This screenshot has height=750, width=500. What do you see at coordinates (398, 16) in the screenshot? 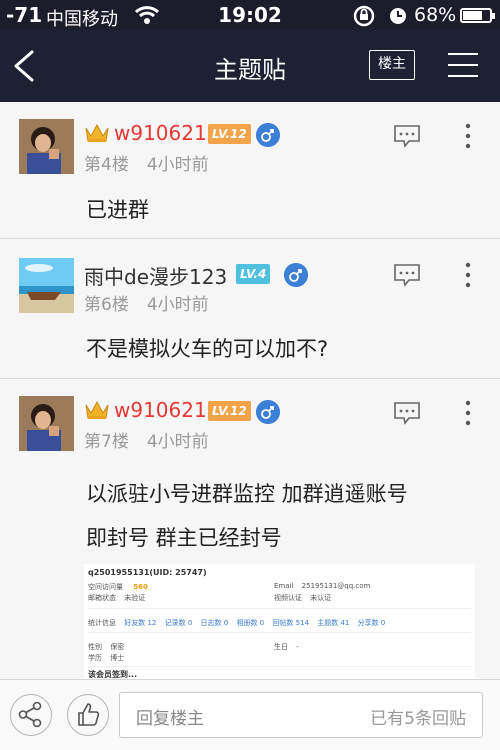
I see `alarm-icon` at bounding box center [398, 16].